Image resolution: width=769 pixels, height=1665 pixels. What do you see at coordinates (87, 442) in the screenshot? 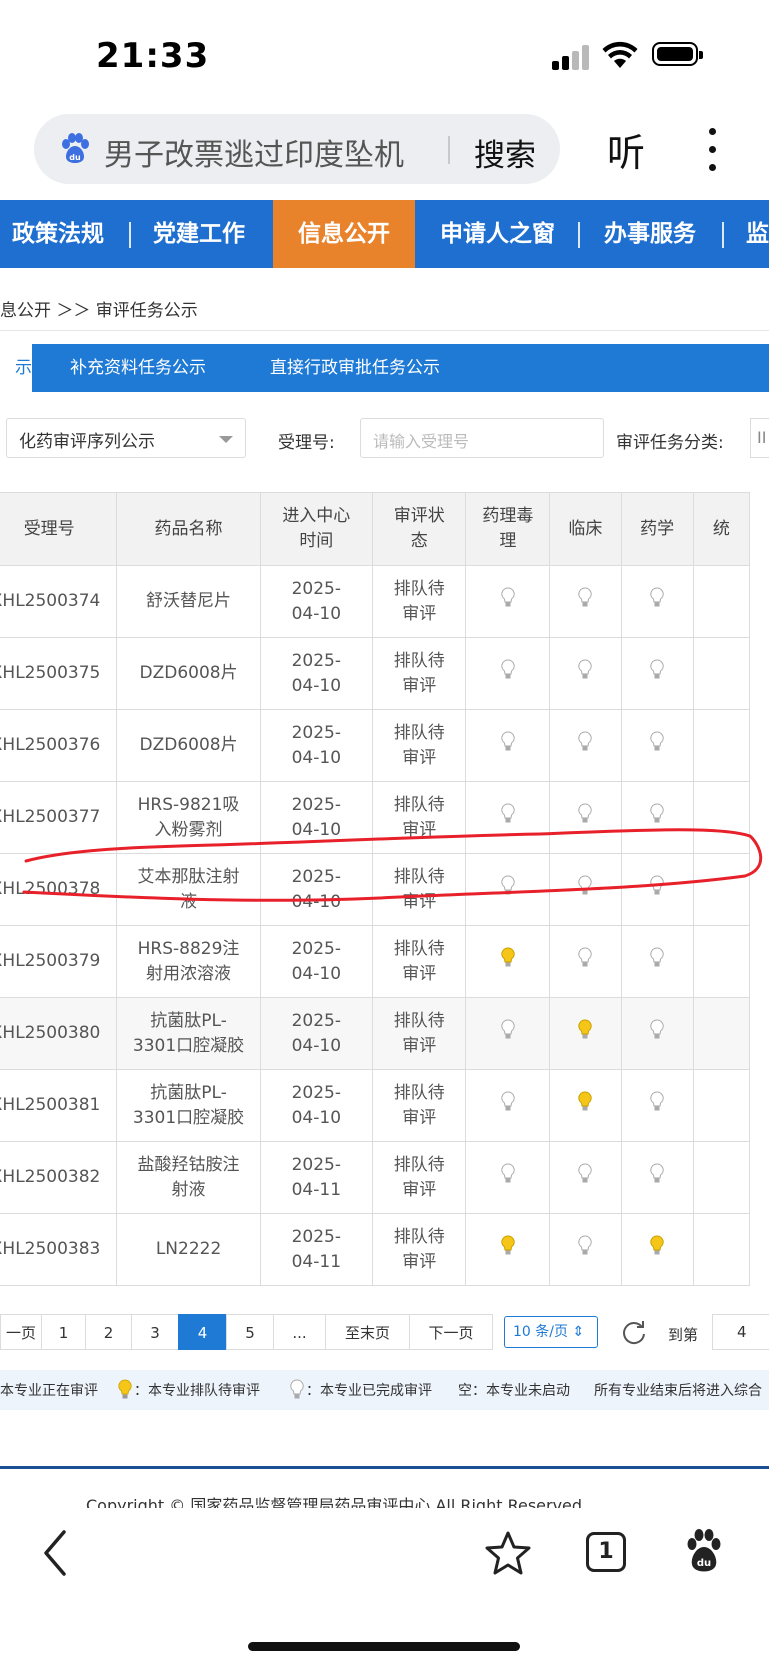
I see `sequence-select-value: 化药审评序列公示` at bounding box center [87, 442].